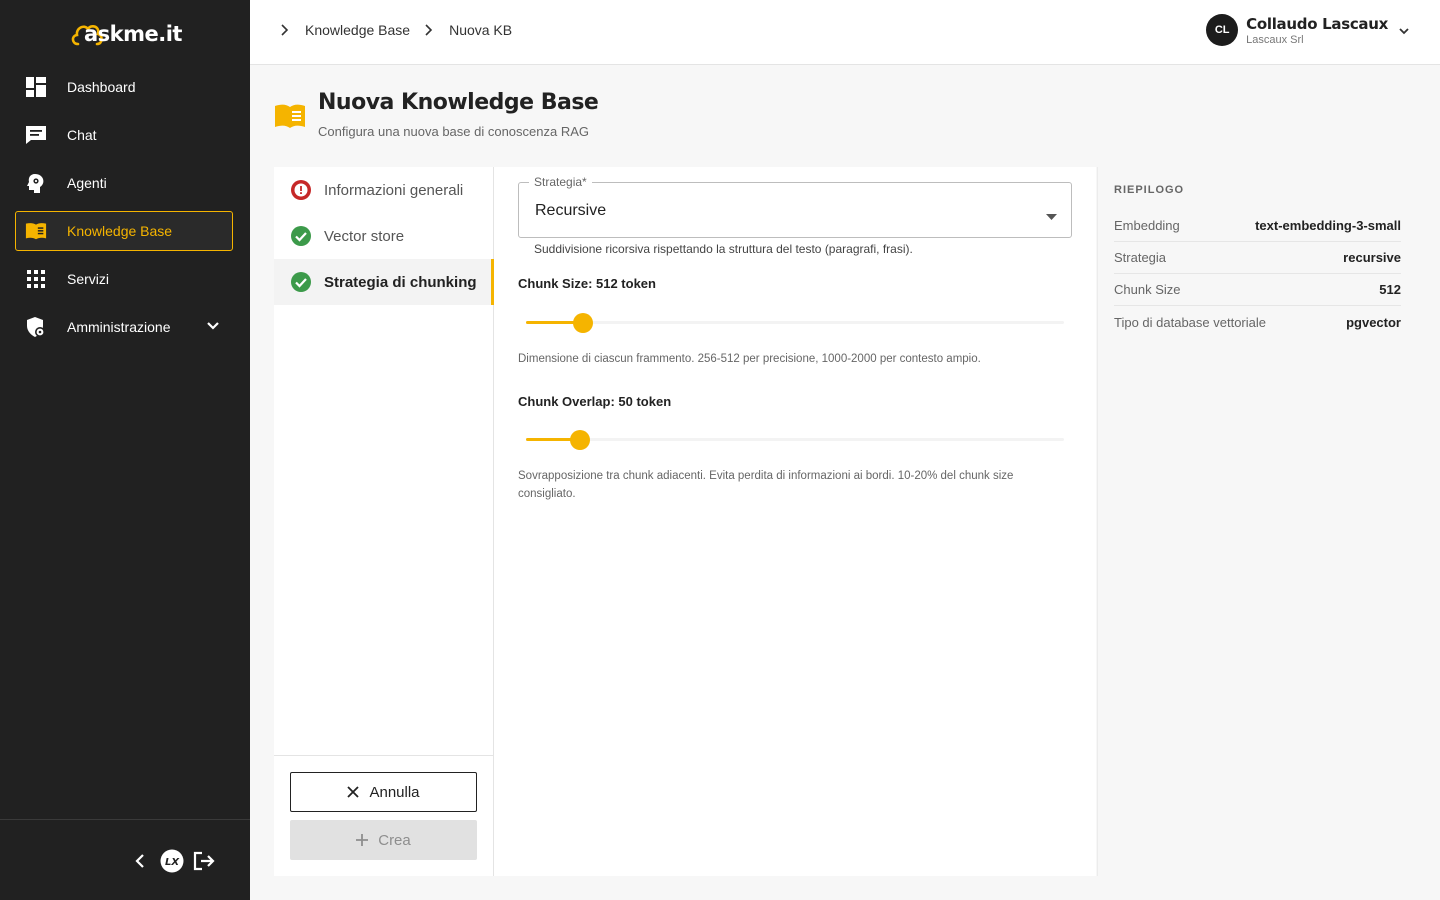 This screenshot has width=1440, height=900. Describe the element at coordinates (82, 135) in the screenshot. I see `sidebar-item-label: Chat` at that location.